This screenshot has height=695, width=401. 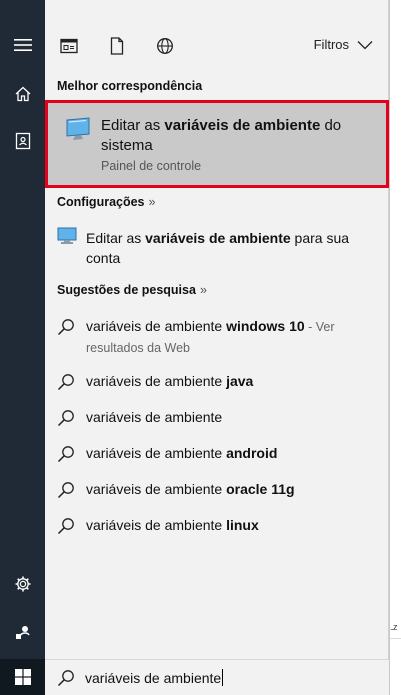 I want to click on notebook-button, so click(x=22, y=141).